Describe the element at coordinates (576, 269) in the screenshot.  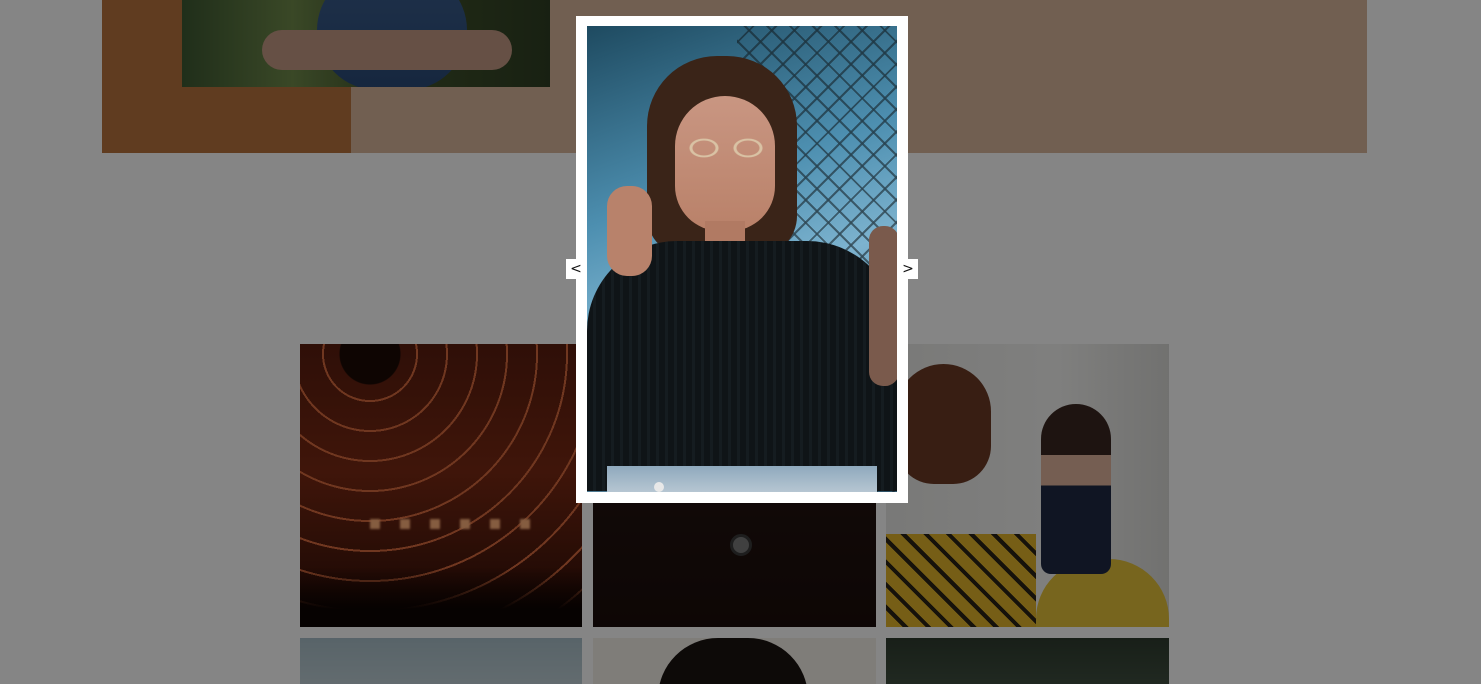
I see `prev-image-button: <` at that location.